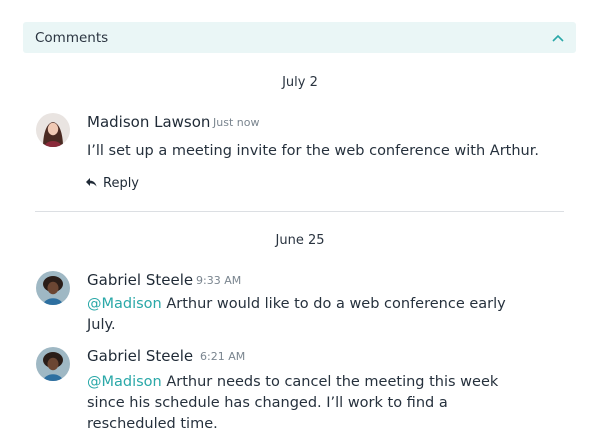 The height and width of the screenshot is (435, 600). Describe the element at coordinates (121, 183) in the screenshot. I see `reply-label: Reply` at that location.